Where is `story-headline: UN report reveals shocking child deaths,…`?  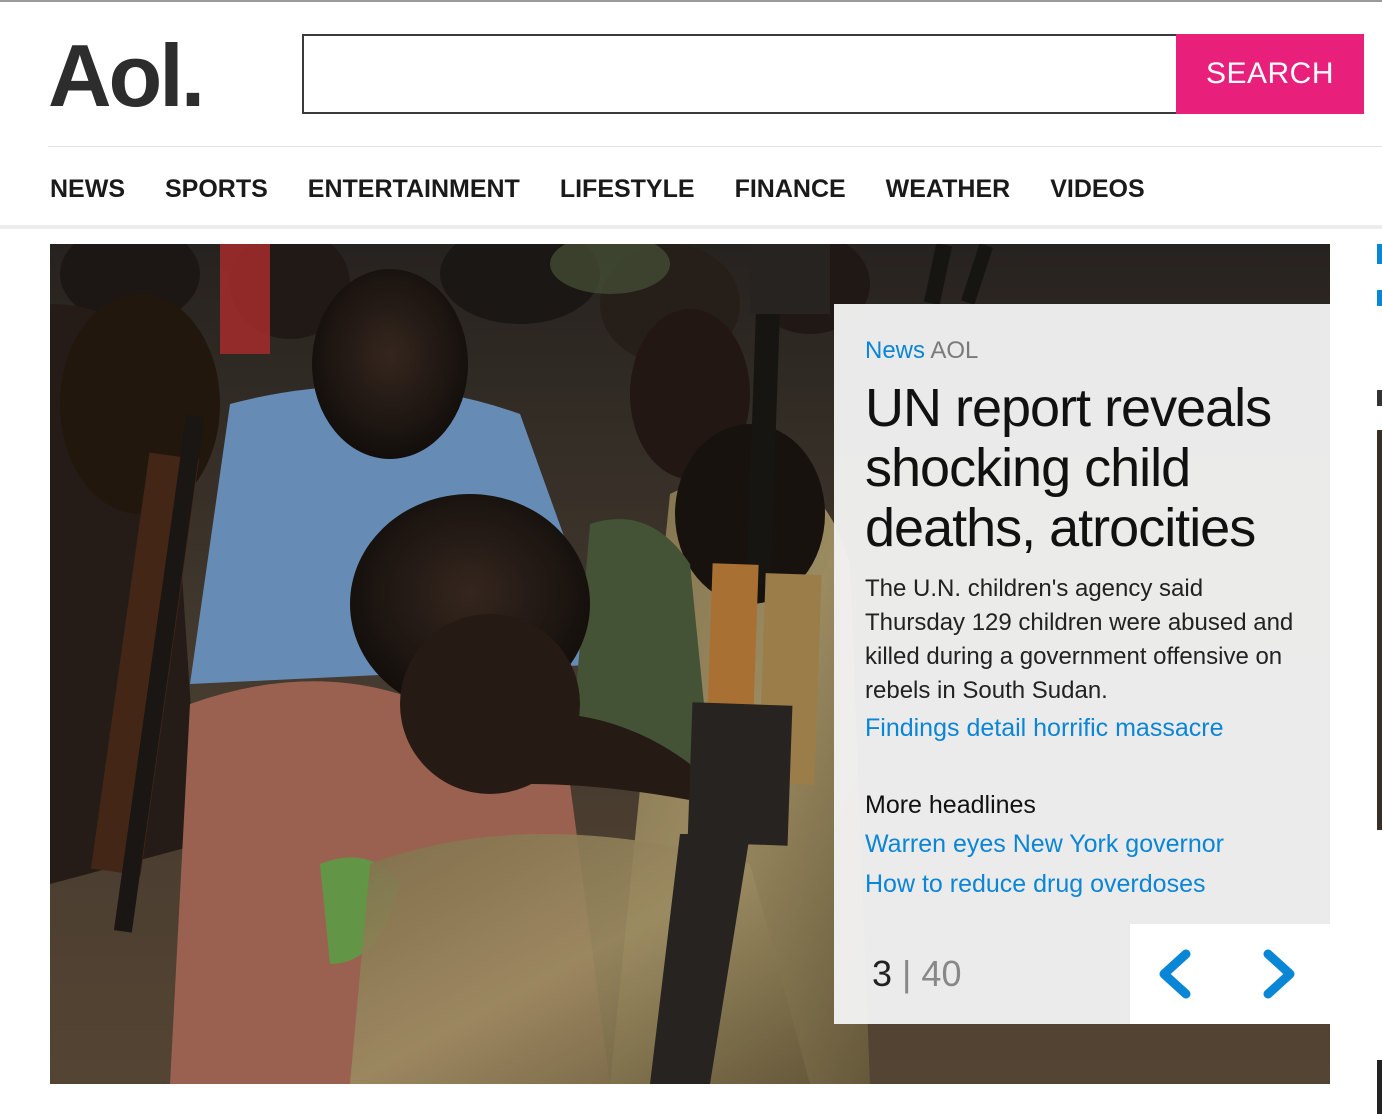
story-headline: UN report reveals shocking child deaths,… is located at coordinates (1082, 468).